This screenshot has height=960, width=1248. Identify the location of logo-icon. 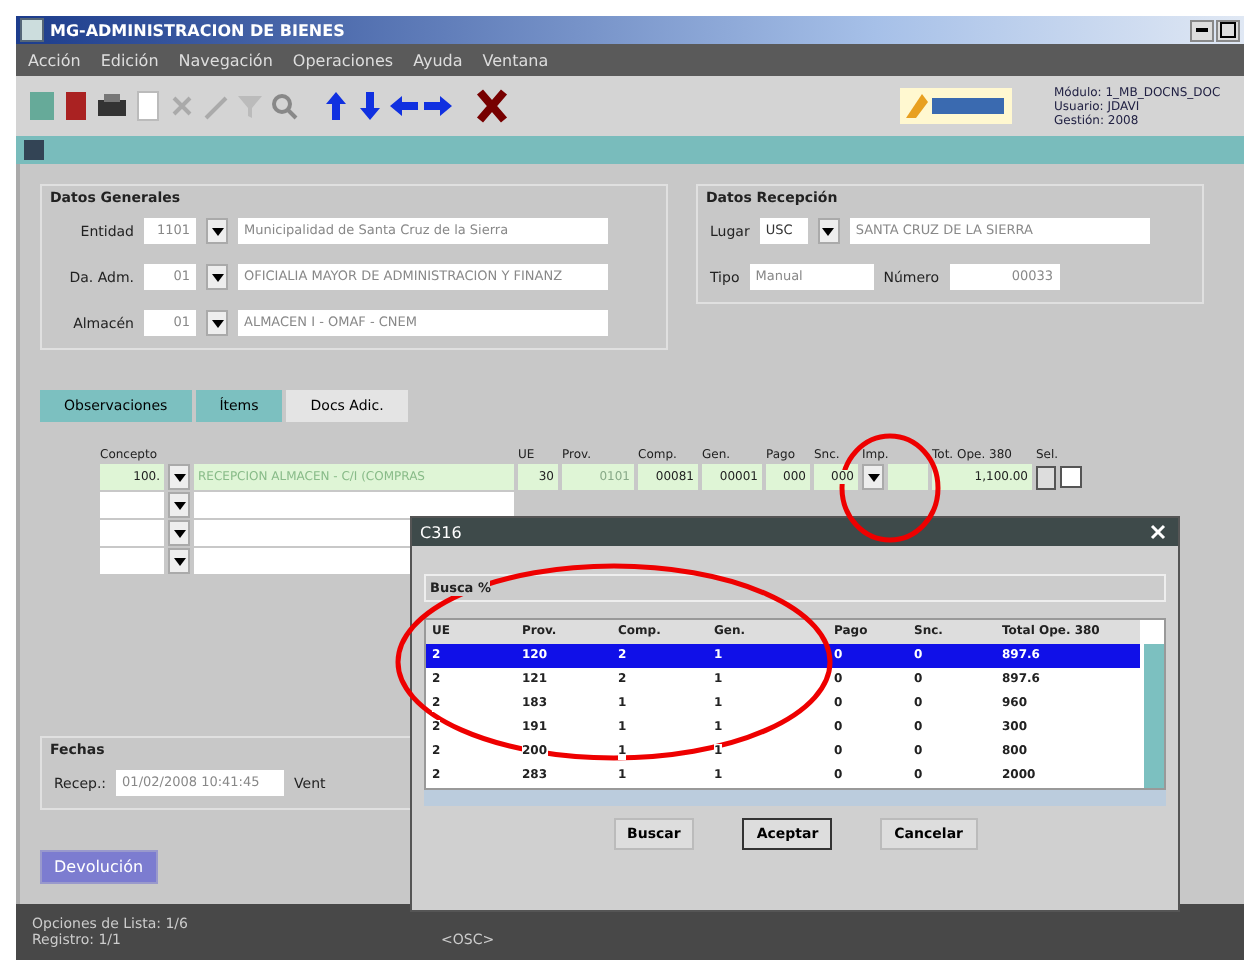
(956, 106).